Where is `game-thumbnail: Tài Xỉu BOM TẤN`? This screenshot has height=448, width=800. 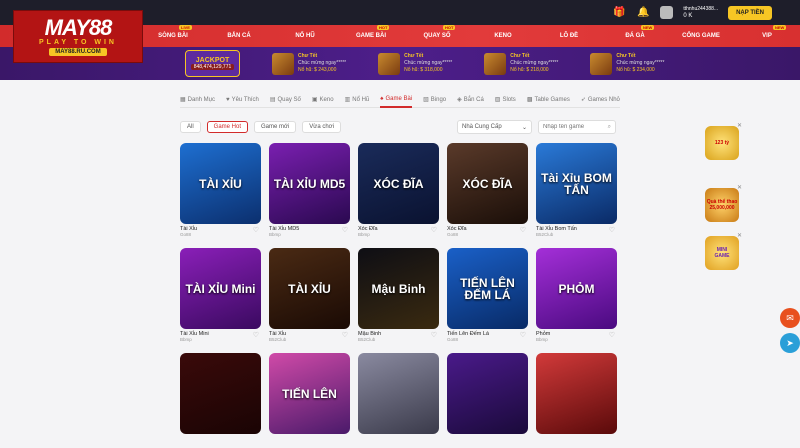 game-thumbnail: Tài Xỉu BOM TẤN is located at coordinates (576, 183).